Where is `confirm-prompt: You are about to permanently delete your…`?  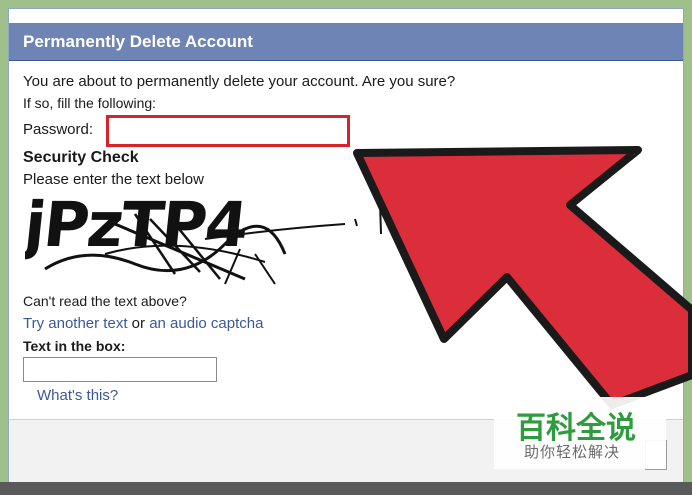 confirm-prompt: You are about to permanently delete your… is located at coordinates (239, 81).